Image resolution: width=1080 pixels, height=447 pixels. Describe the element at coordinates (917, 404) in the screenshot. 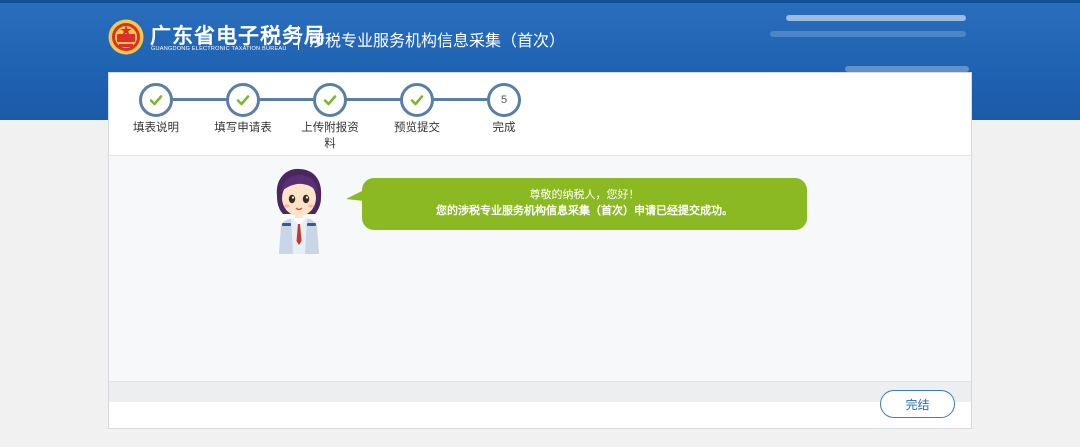

I see `finish-button: 完结` at that location.